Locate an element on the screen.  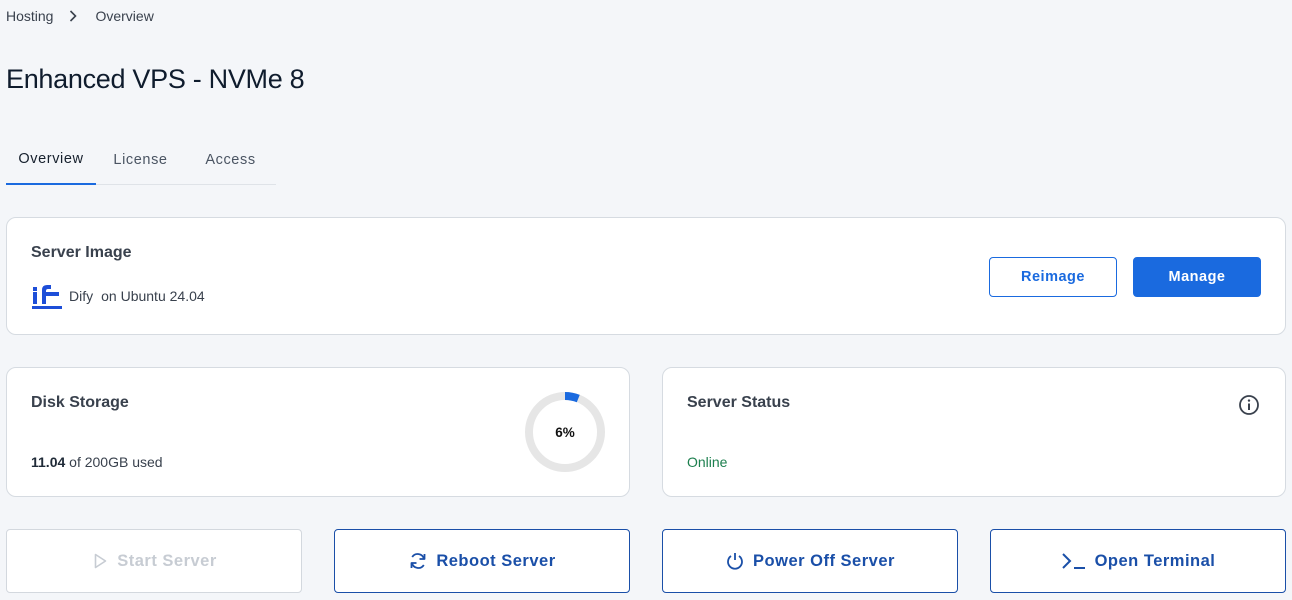
manage-button: Manage is located at coordinates (1197, 277).